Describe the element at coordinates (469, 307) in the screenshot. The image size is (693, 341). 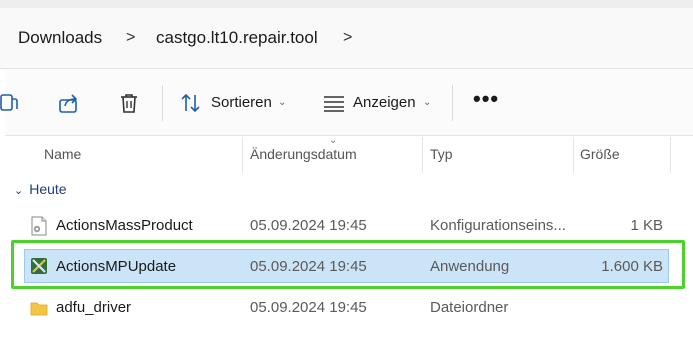
I see `file-type: Dateiordner` at that location.